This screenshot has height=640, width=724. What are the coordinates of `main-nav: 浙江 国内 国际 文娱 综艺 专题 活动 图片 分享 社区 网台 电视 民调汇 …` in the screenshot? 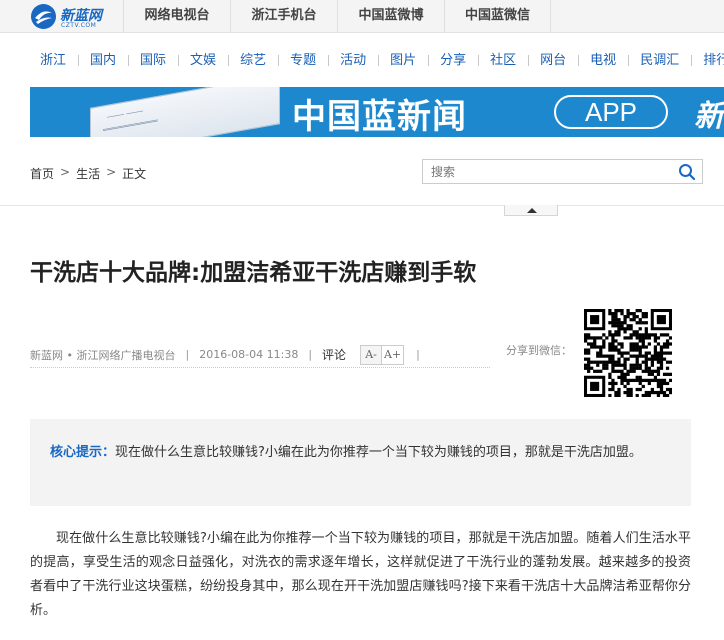 It's located at (362, 60).